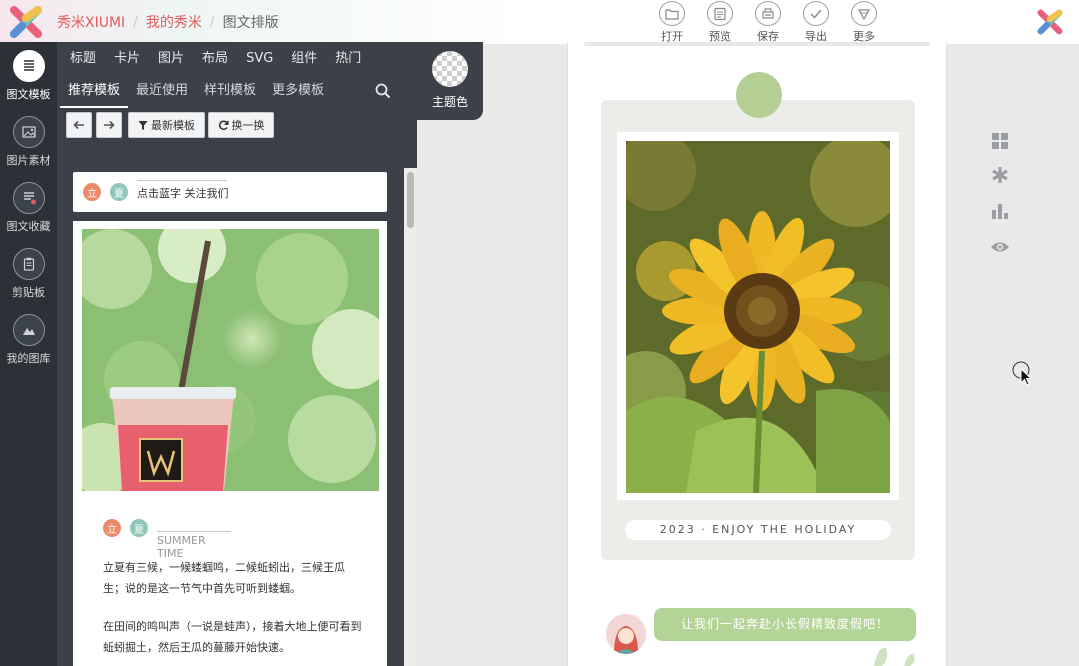  I want to click on tab-layout: 布局, so click(215, 59).